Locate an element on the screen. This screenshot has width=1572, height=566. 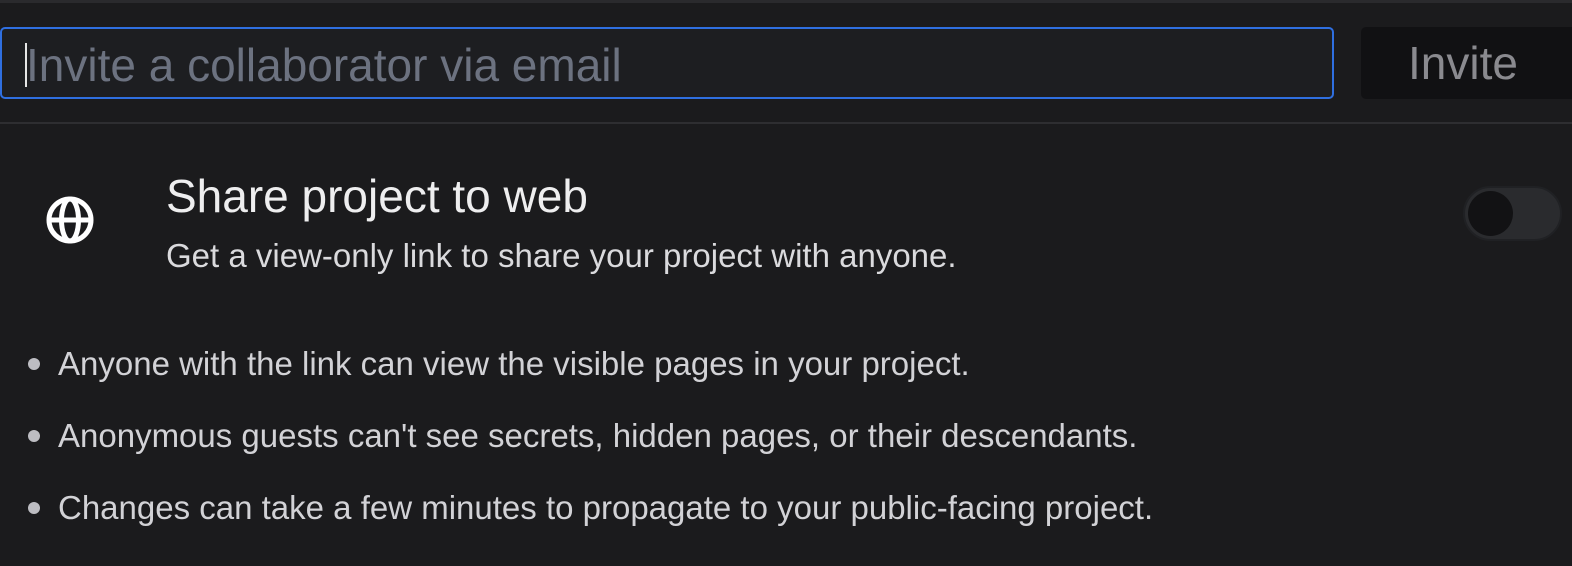
invite-button: Invite is located at coordinates (1466, 63).